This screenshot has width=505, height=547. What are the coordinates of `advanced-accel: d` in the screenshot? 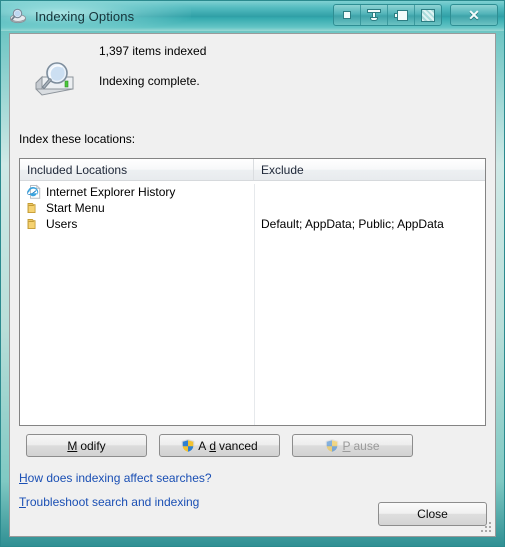 It's located at (212, 445).